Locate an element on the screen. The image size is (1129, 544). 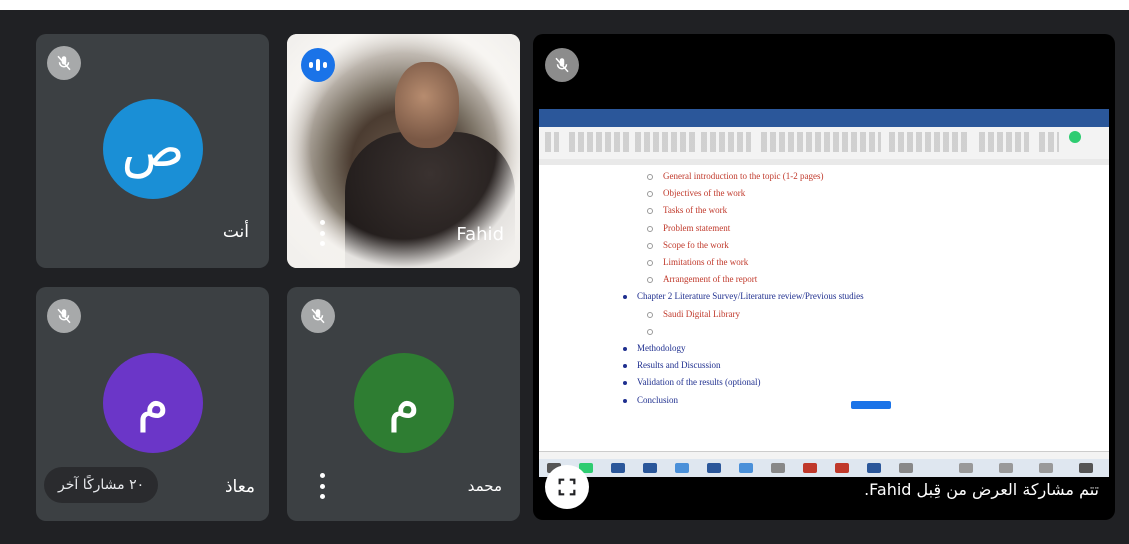
avatar-mohammed: م is located at coordinates (404, 403).